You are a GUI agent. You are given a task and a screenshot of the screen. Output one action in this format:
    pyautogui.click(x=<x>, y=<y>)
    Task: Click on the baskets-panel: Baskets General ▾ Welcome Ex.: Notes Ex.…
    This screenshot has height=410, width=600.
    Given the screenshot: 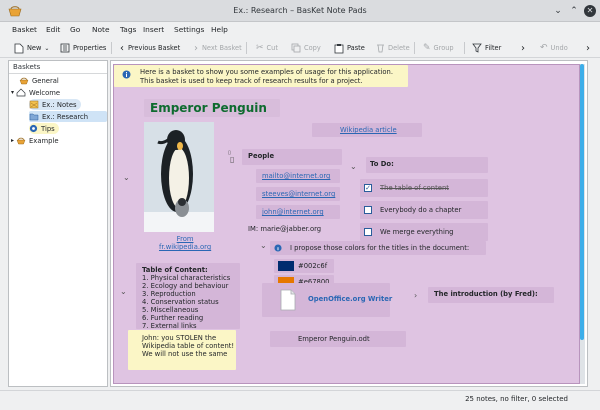 What is the action you would take?
    pyautogui.click(x=58, y=223)
    